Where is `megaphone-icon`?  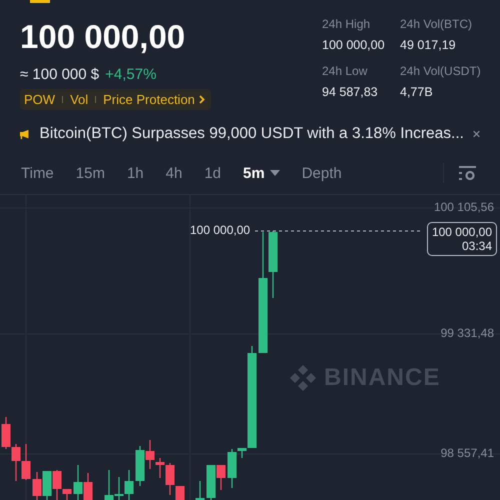
megaphone-icon is located at coordinates (25, 134).